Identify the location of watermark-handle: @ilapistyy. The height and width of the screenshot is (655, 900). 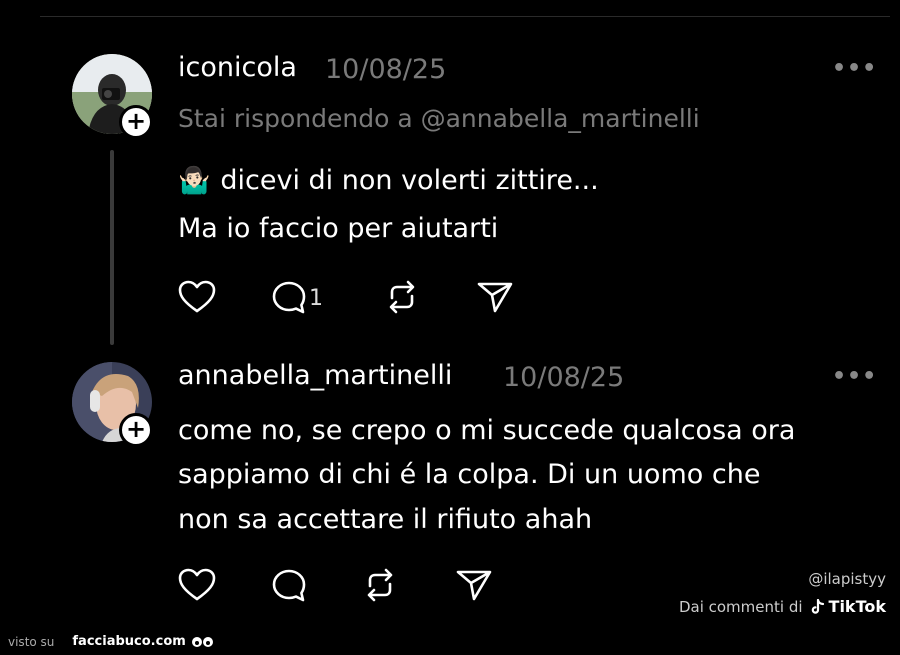
(847, 579).